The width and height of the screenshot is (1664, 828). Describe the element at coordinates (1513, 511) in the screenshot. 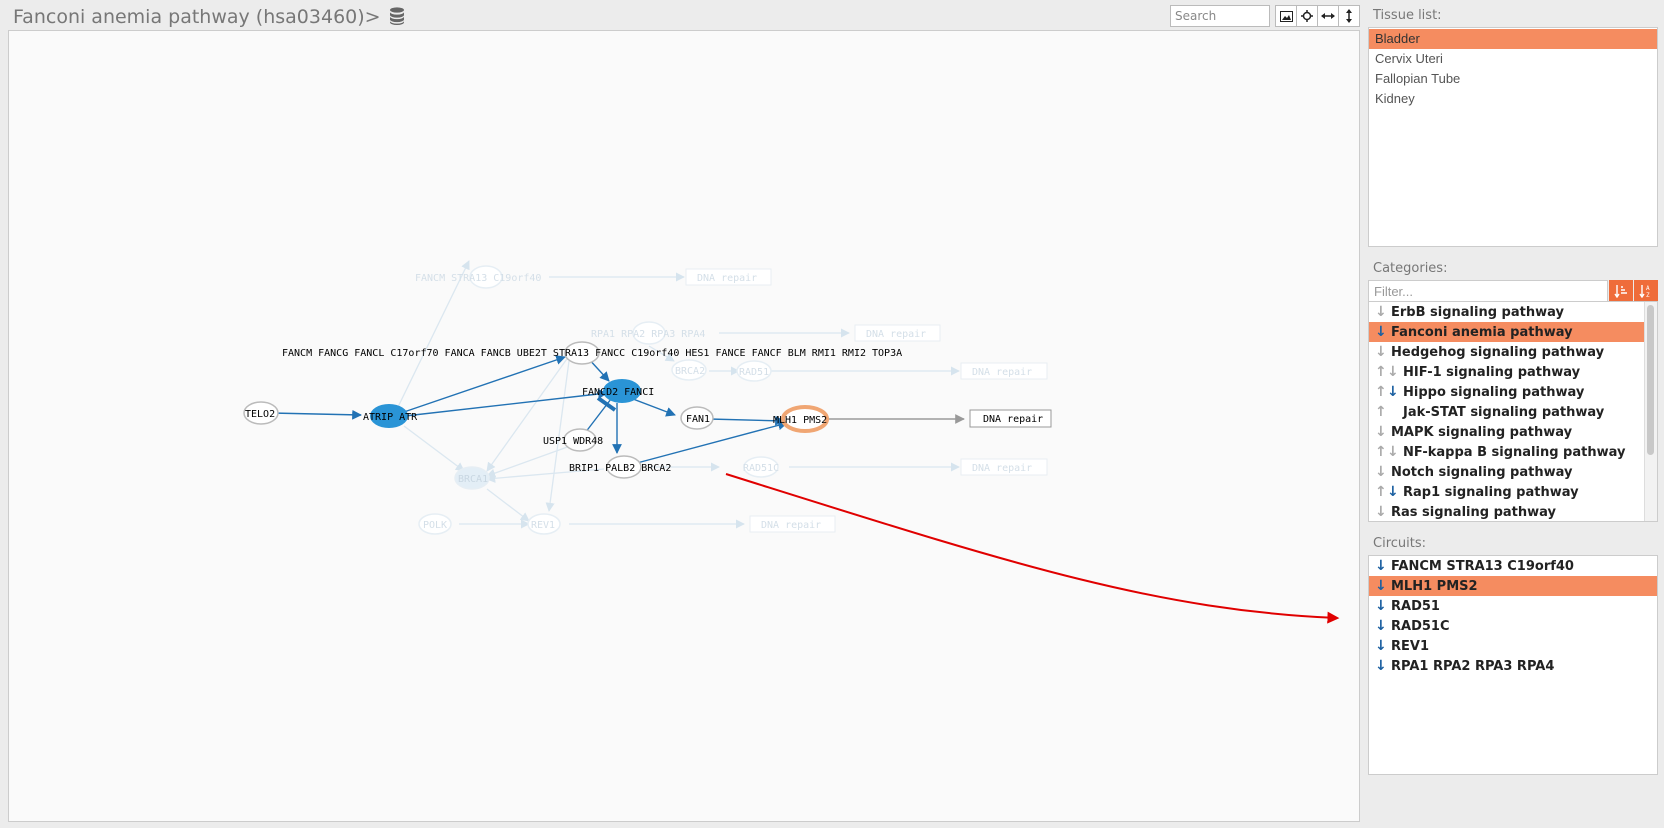

I see `category-item: ↓ Ras signaling pathway` at that location.